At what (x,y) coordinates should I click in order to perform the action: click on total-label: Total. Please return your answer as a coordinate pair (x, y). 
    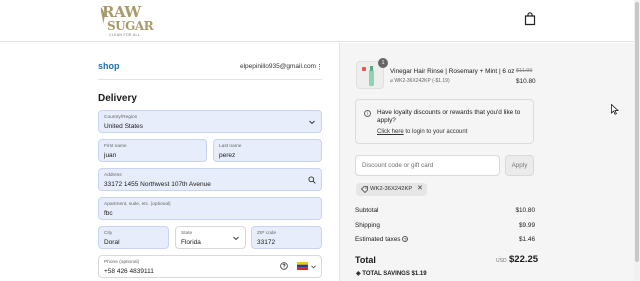
    Looking at the image, I should click on (365, 260).